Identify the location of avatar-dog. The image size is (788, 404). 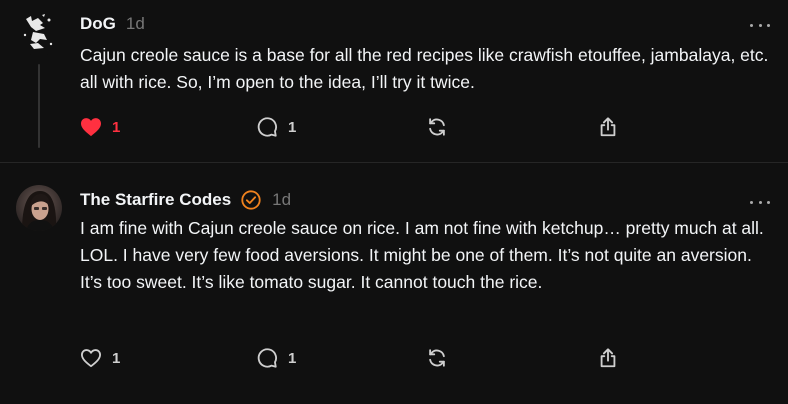
(39, 33).